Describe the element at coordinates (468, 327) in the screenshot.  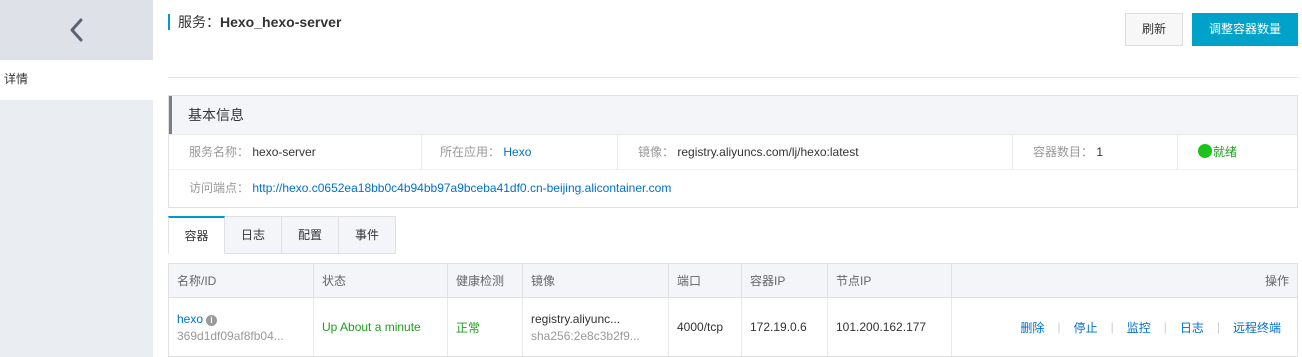
I see `container-health: 正常` at that location.